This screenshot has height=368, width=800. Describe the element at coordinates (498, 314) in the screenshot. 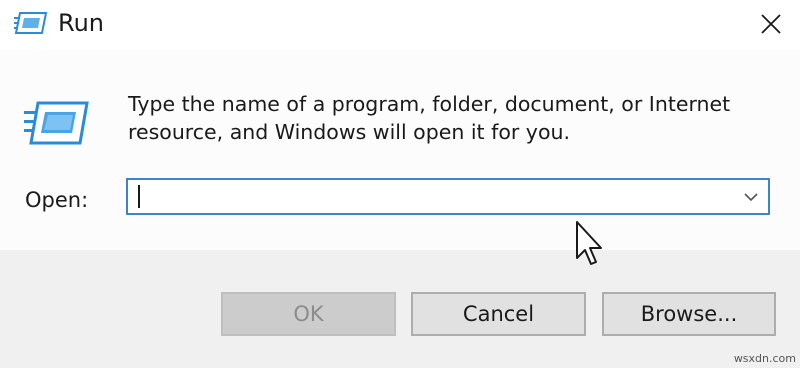

I see `cancel-button: Cancel` at that location.